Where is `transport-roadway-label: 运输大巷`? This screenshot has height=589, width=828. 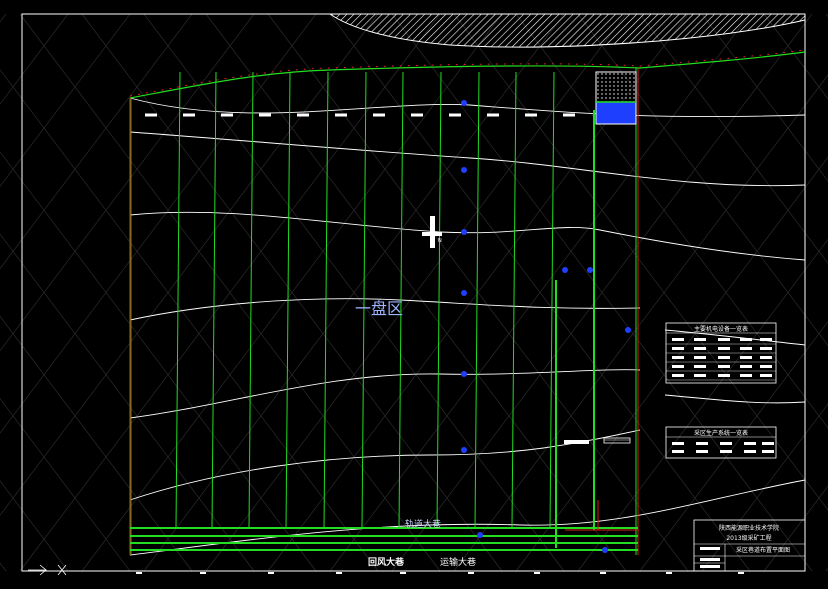 transport-roadway-label: 运输大巷 is located at coordinates (458, 562).